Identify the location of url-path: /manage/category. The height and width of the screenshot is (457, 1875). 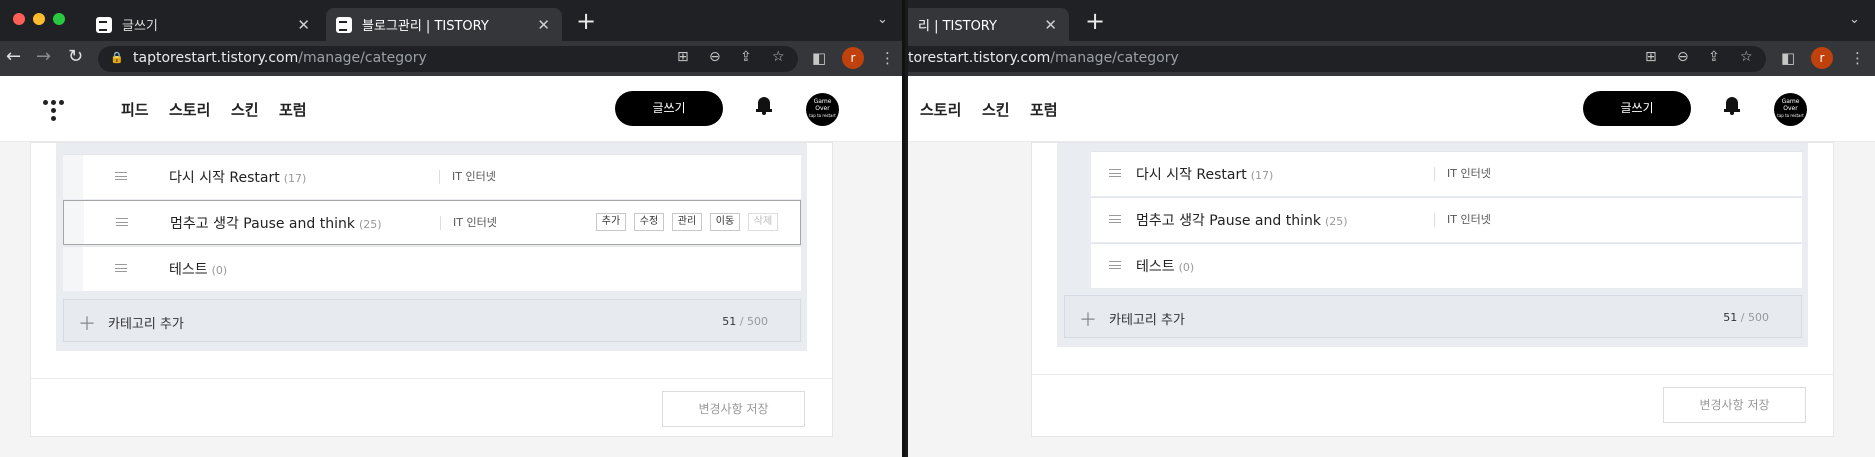
(362, 58).